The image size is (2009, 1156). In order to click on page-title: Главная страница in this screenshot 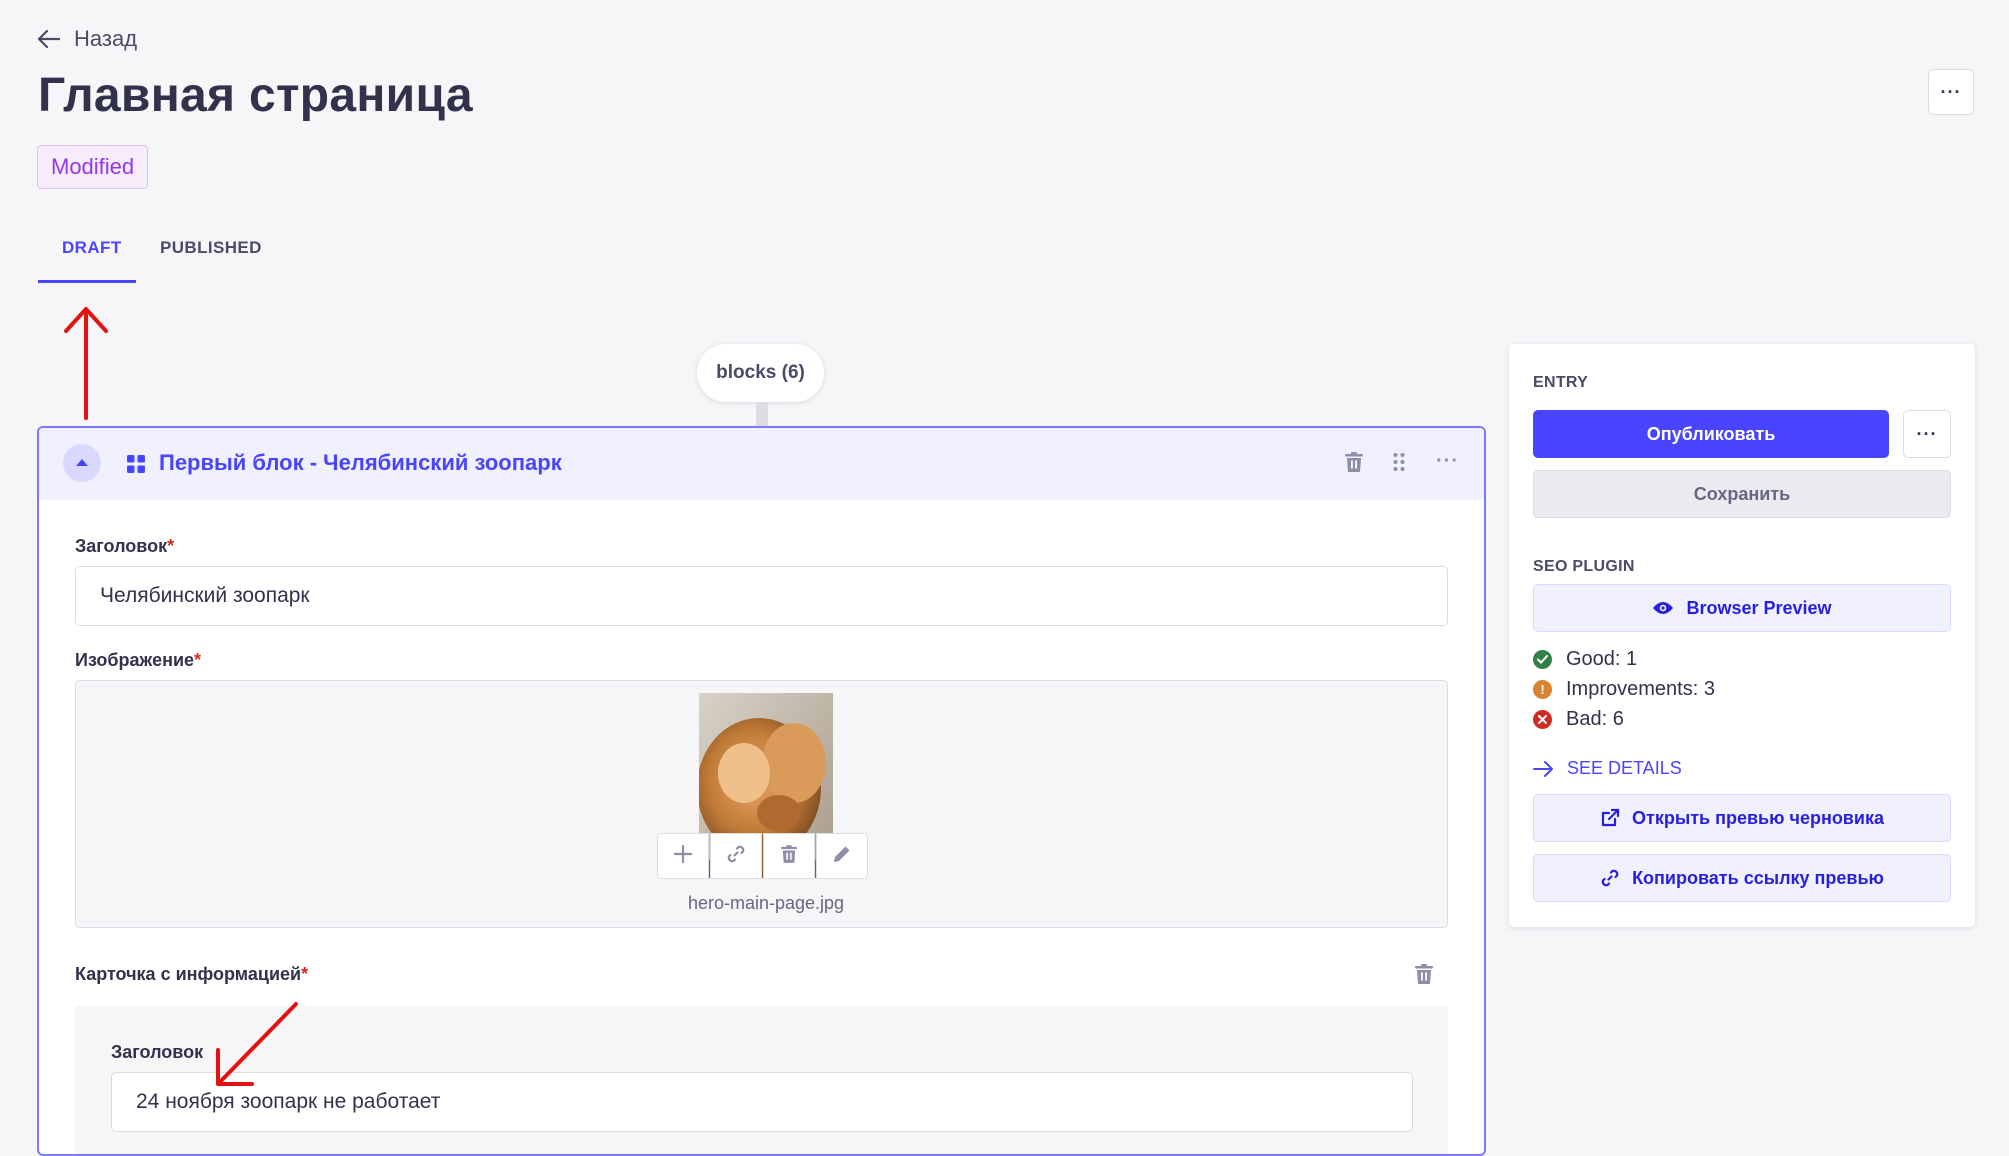, I will do `click(255, 95)`.